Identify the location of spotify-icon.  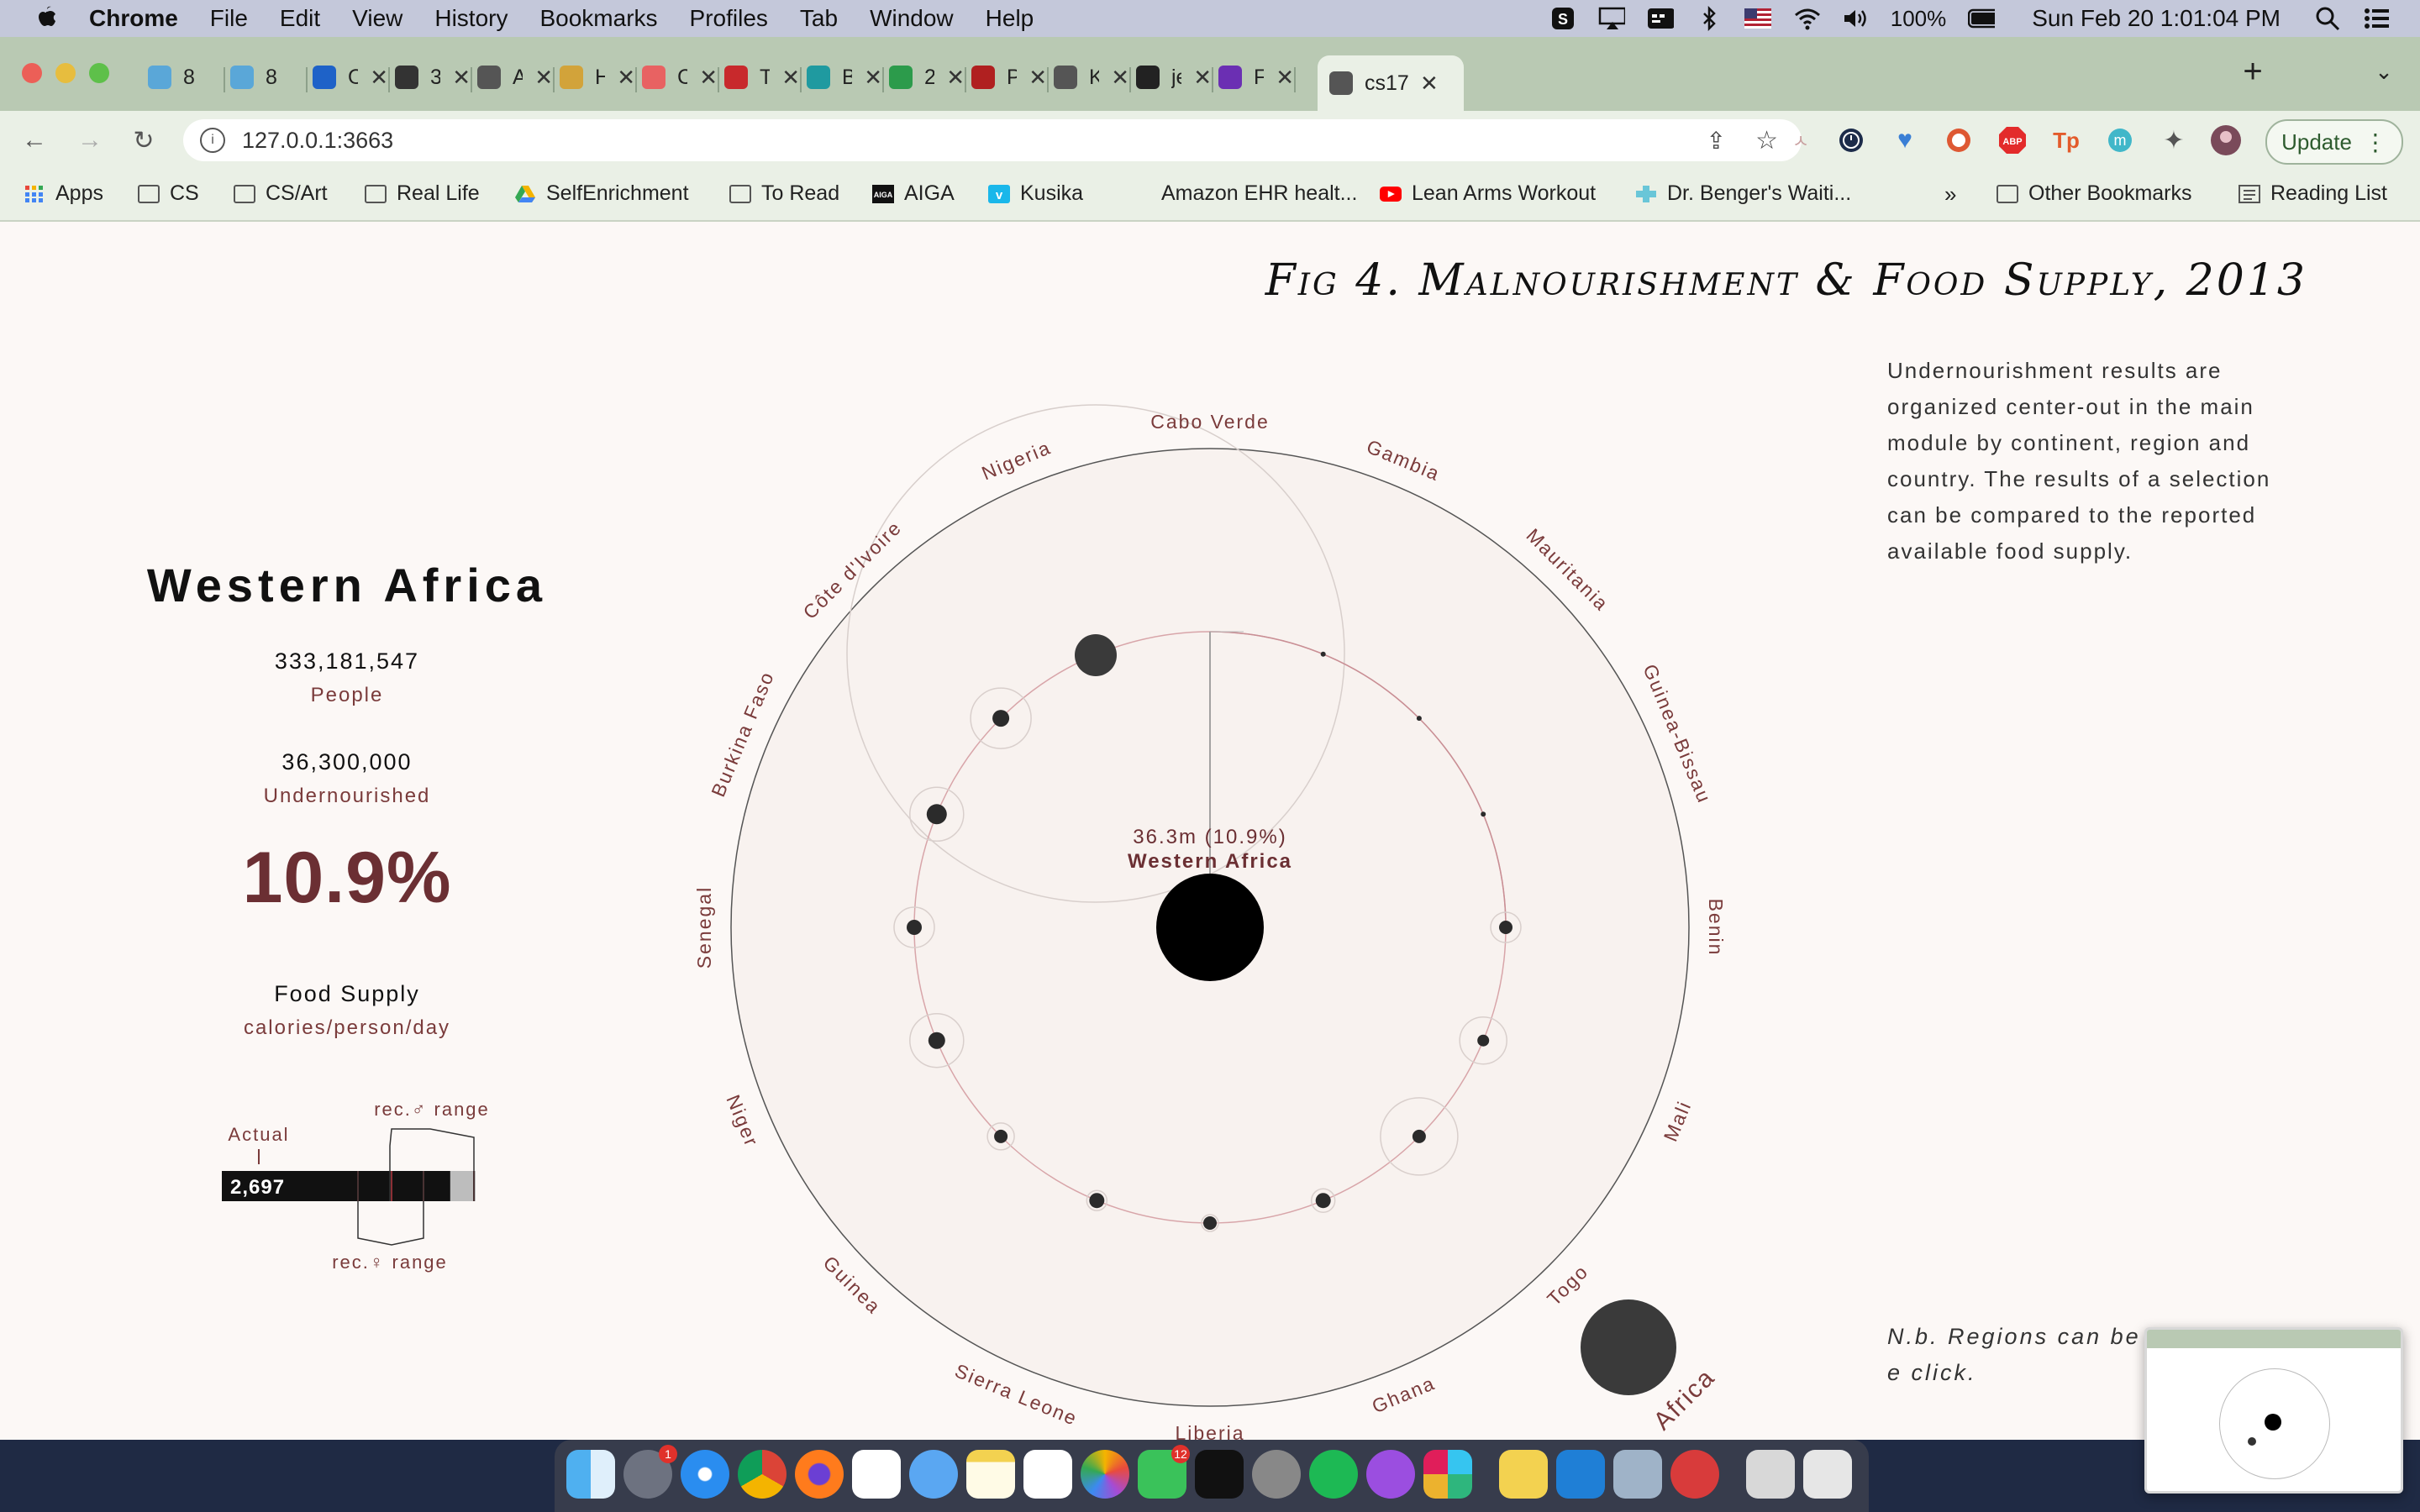
(1333, 1474).